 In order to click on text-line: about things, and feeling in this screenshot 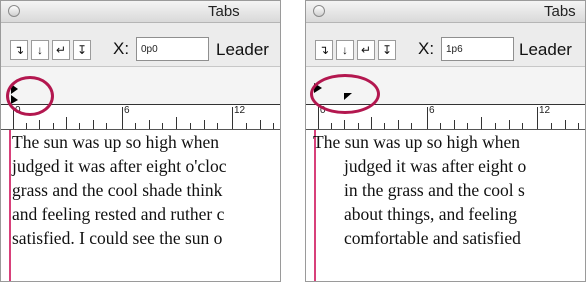, I will do `click(431, 214)`.